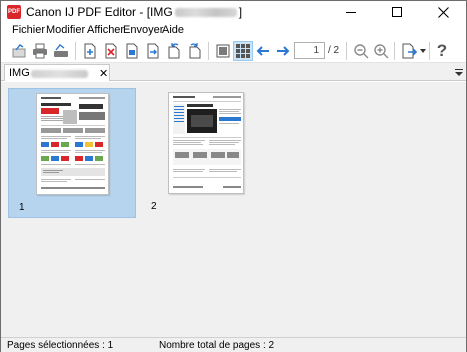 The image size is (467, 352). I want to click on rotate-right-button, so click(195, 51).